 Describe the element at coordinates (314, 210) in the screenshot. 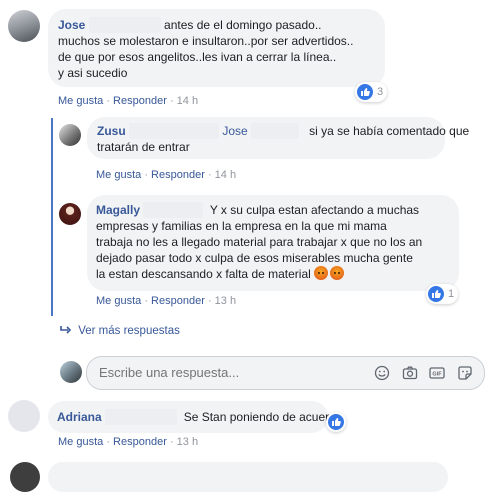

I see `reply-text-line: Y x su culpa estan afectando a muchas` at that location.